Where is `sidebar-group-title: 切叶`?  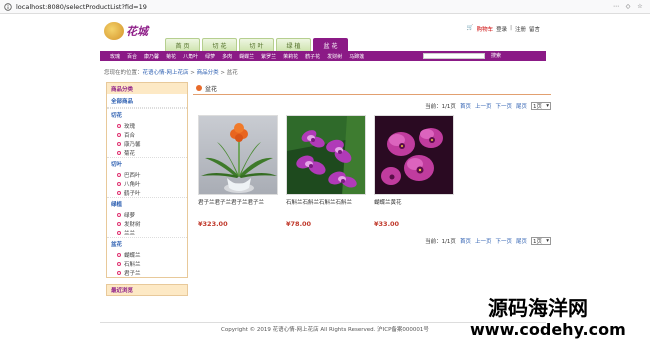 sidebar-group-title: 切叶 is located at coordinates (147, 163).